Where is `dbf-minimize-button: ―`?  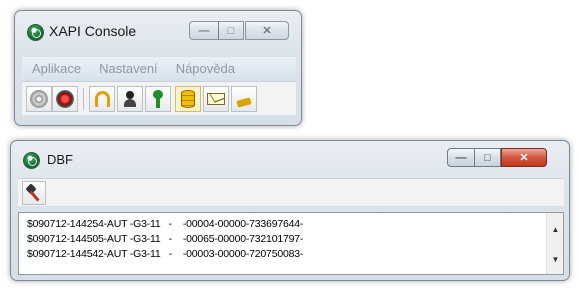 dbf-minimize-button: ― is located at coordinates (461, 157).